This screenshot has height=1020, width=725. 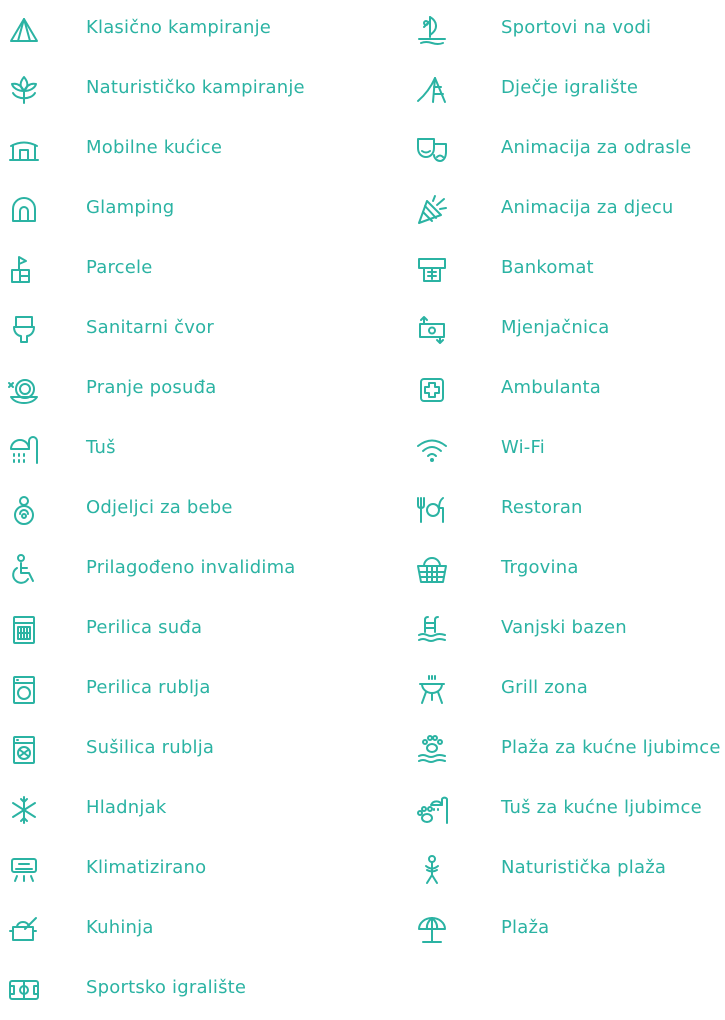 What do you see at coordinates (24, 690) in the screenshot?
I see `washing-machine-icon` at bounding box center [24, 690].